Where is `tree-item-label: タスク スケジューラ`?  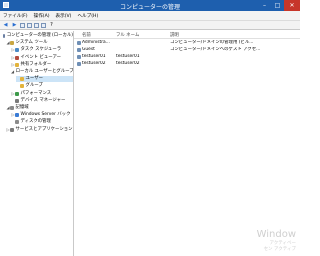
tree-item-label: タスク スケジューラ is located at coordinates (41, 50).